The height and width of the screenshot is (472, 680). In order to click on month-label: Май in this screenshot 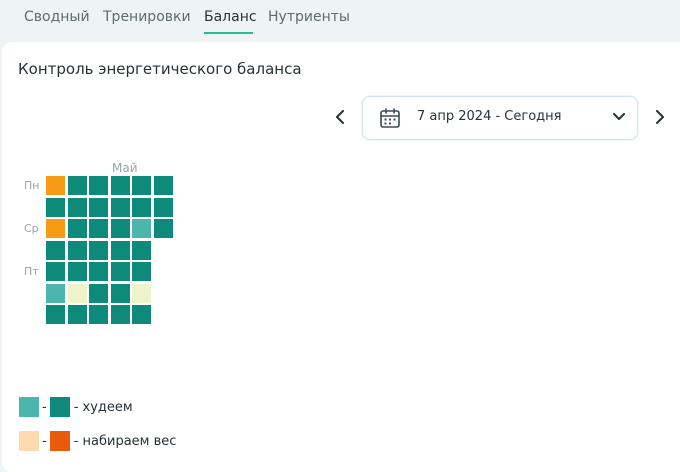, I will do `click(125, 168)`.